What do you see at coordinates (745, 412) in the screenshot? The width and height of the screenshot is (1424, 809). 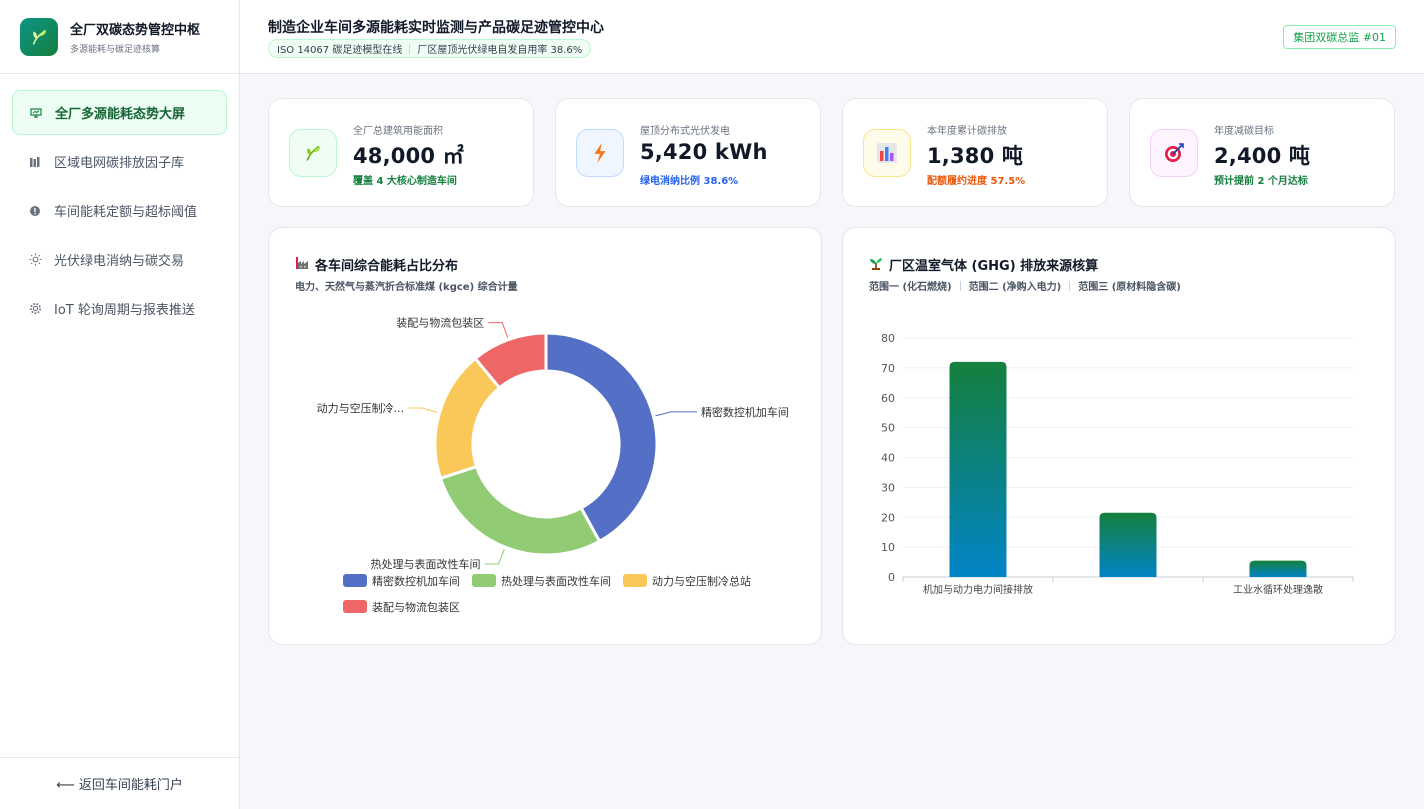 I see `slice-label: 精密数控机加车间` at bounding box center [745, 412].